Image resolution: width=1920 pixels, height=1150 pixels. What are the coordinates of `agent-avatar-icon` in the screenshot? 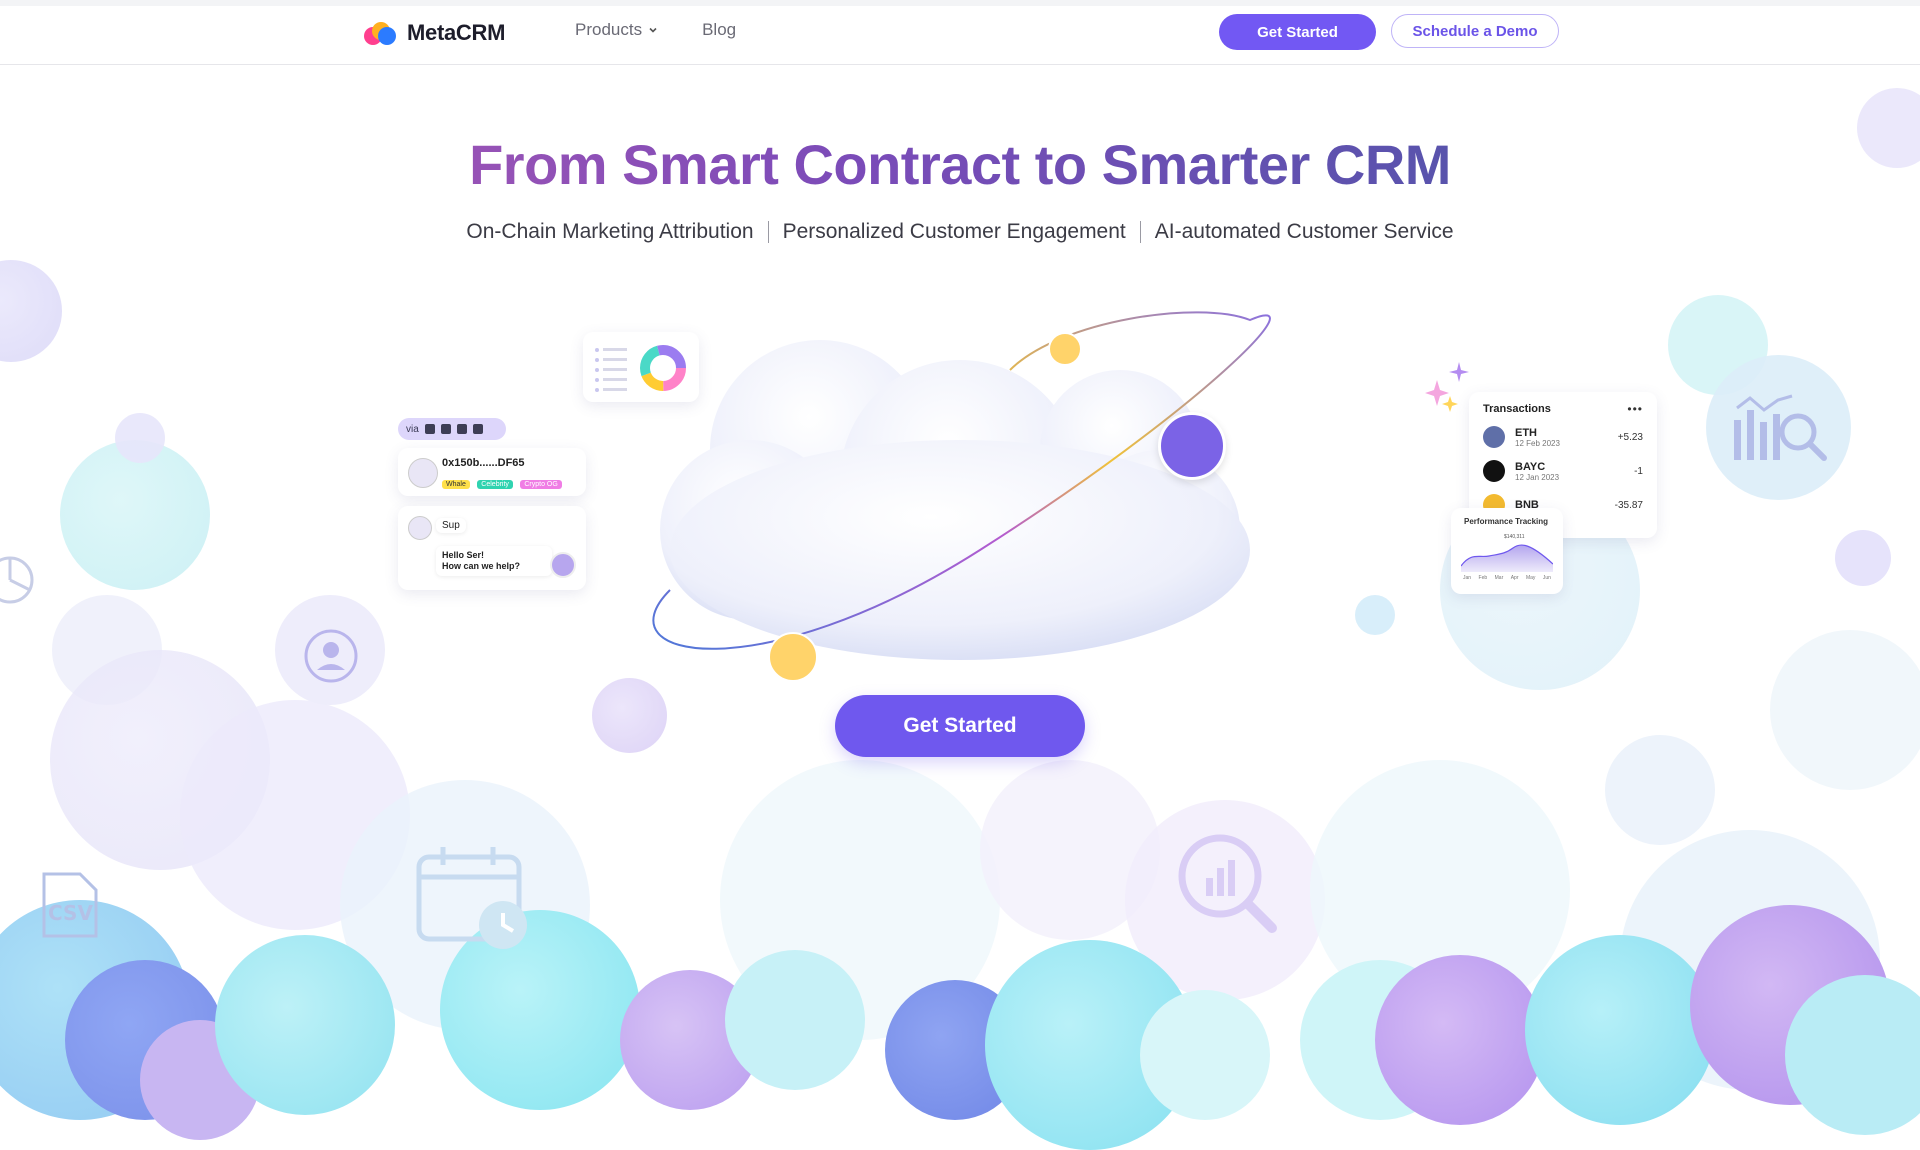 It's located at (563, 565).